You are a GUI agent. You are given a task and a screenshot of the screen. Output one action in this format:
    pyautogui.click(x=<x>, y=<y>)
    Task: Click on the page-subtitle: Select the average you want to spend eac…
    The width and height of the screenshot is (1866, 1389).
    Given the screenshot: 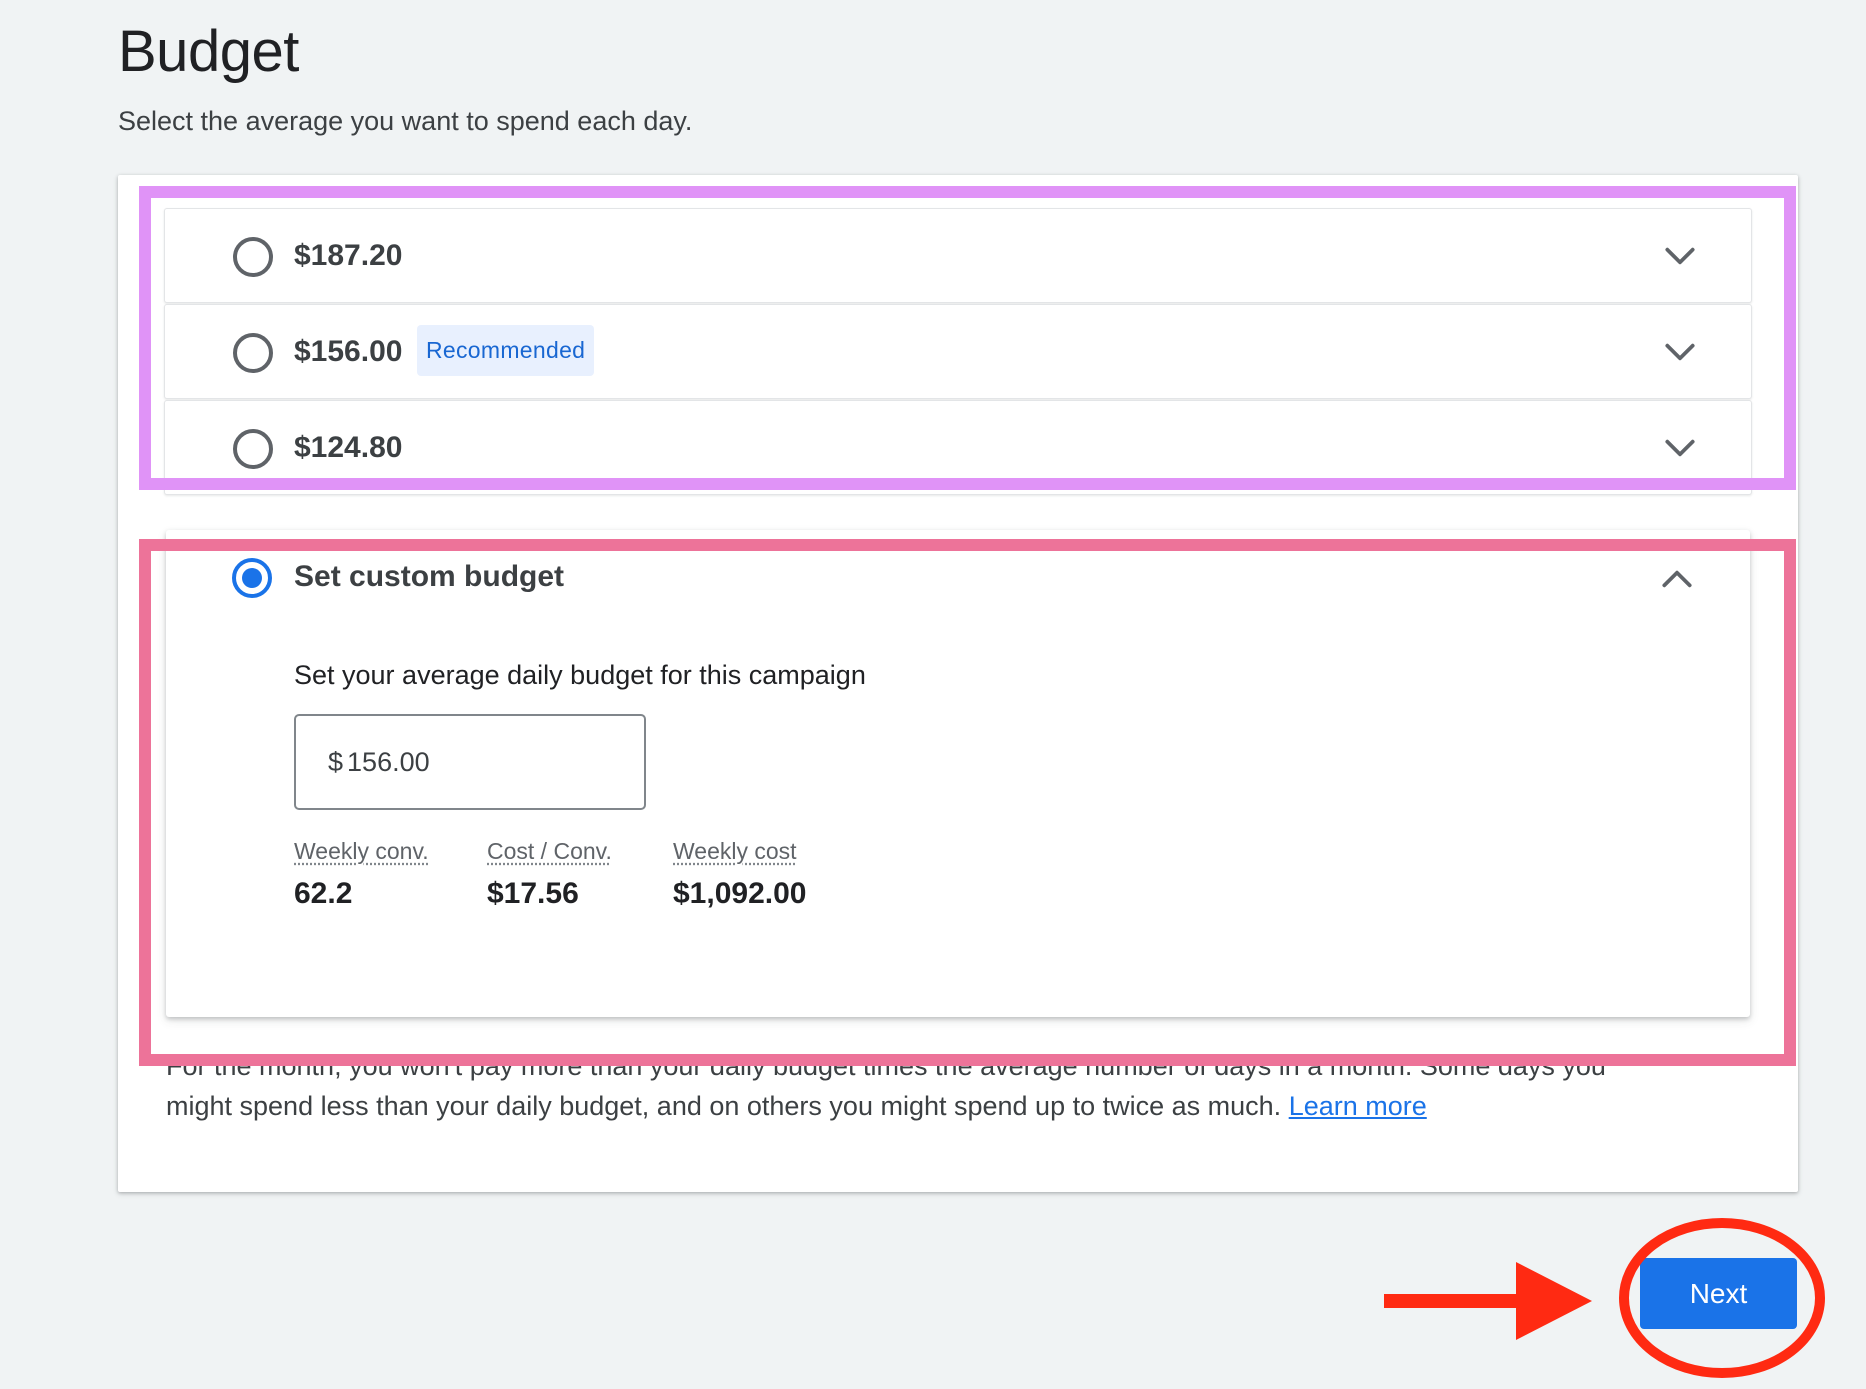 What is the action you would take?
    pyautogui.click(x=405, y=121)
    